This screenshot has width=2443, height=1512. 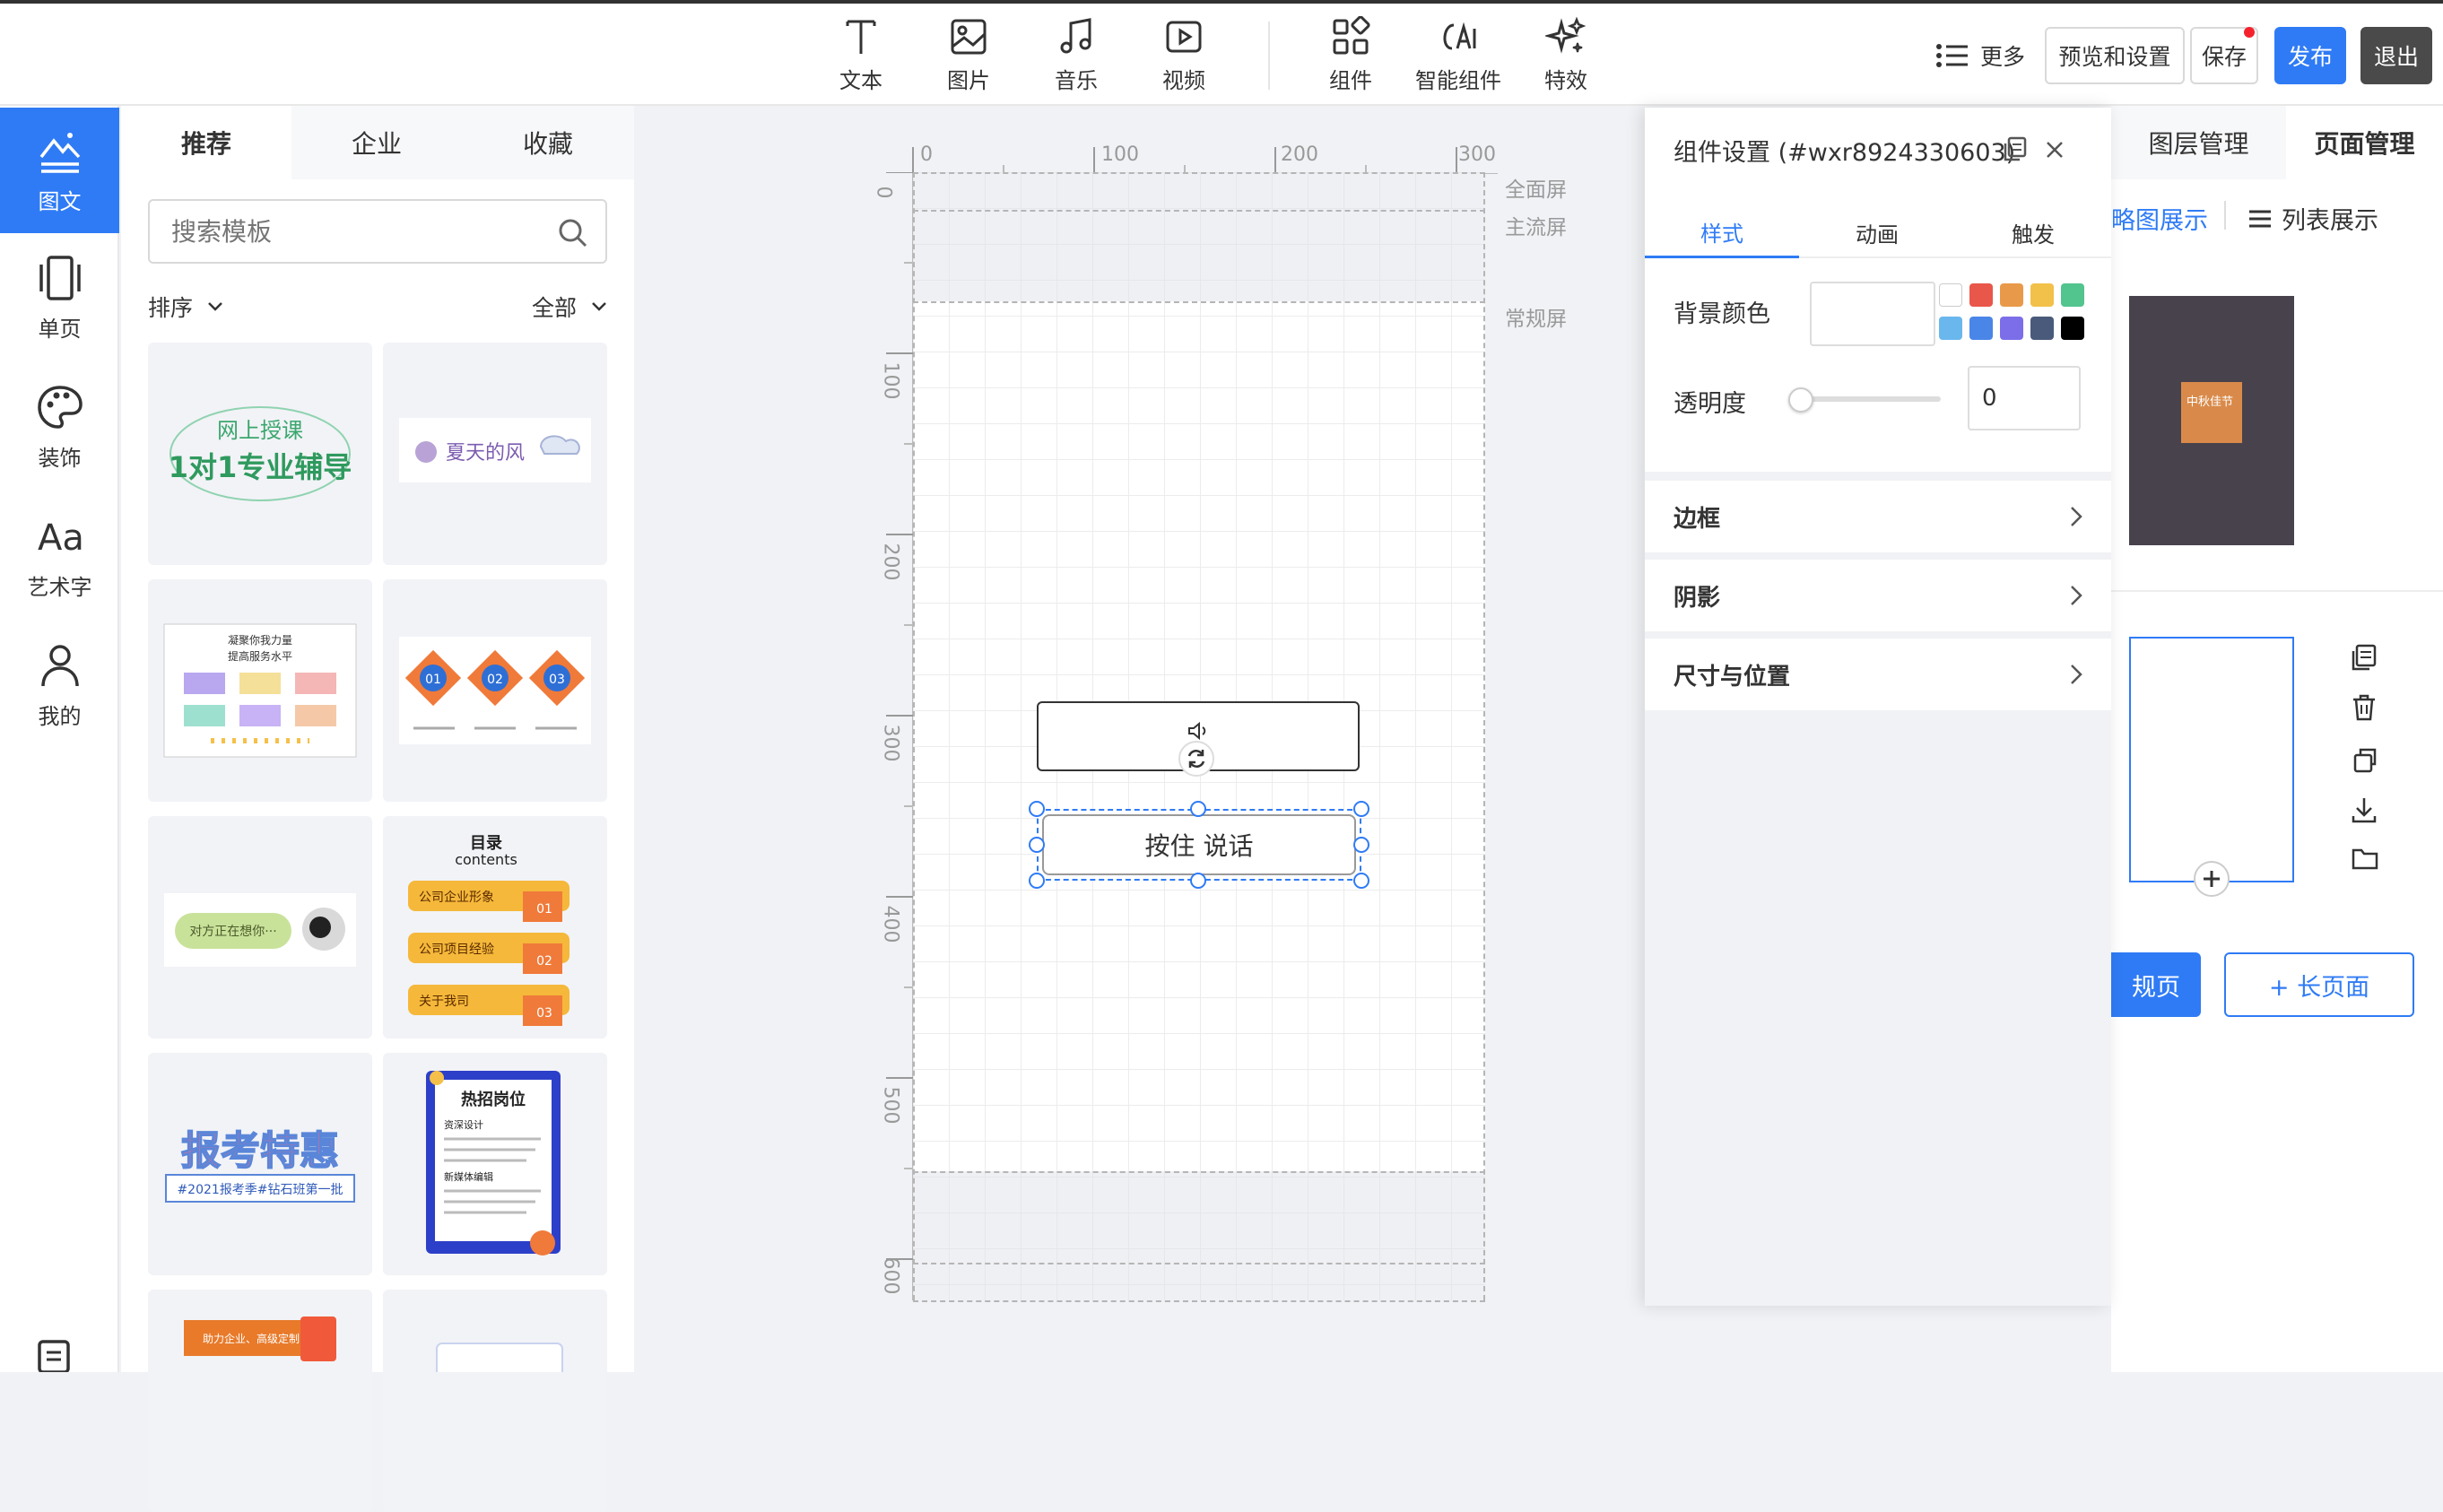 I want to click on nav-label: 图文, so click(x=60, y=201).